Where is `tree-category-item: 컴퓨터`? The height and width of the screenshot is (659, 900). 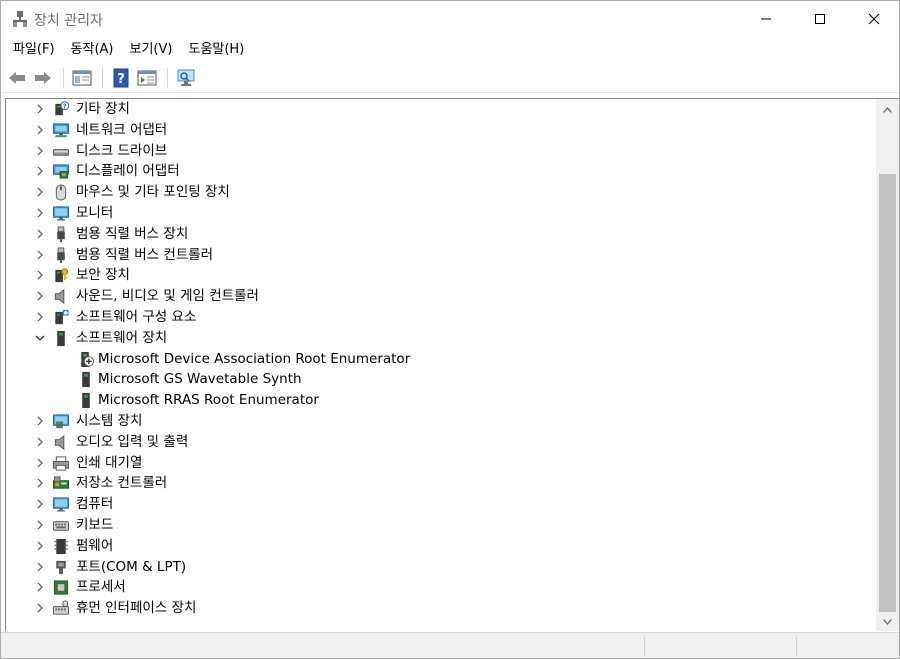 tree-category-item: 컴퓨터 is located at coordinates (438, 504).